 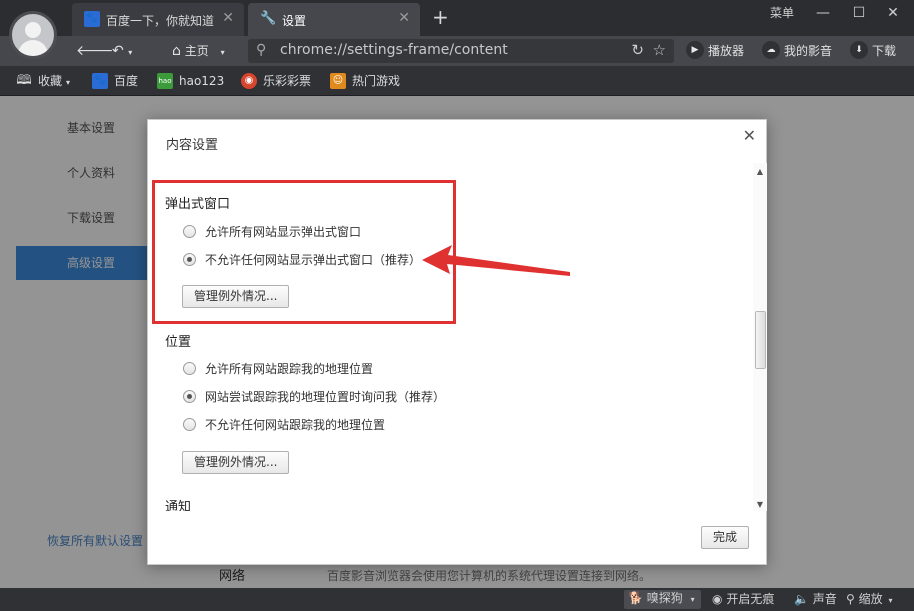 I want to click on bookmark-label: 乐彩彩票, so click(x=287, y=81).